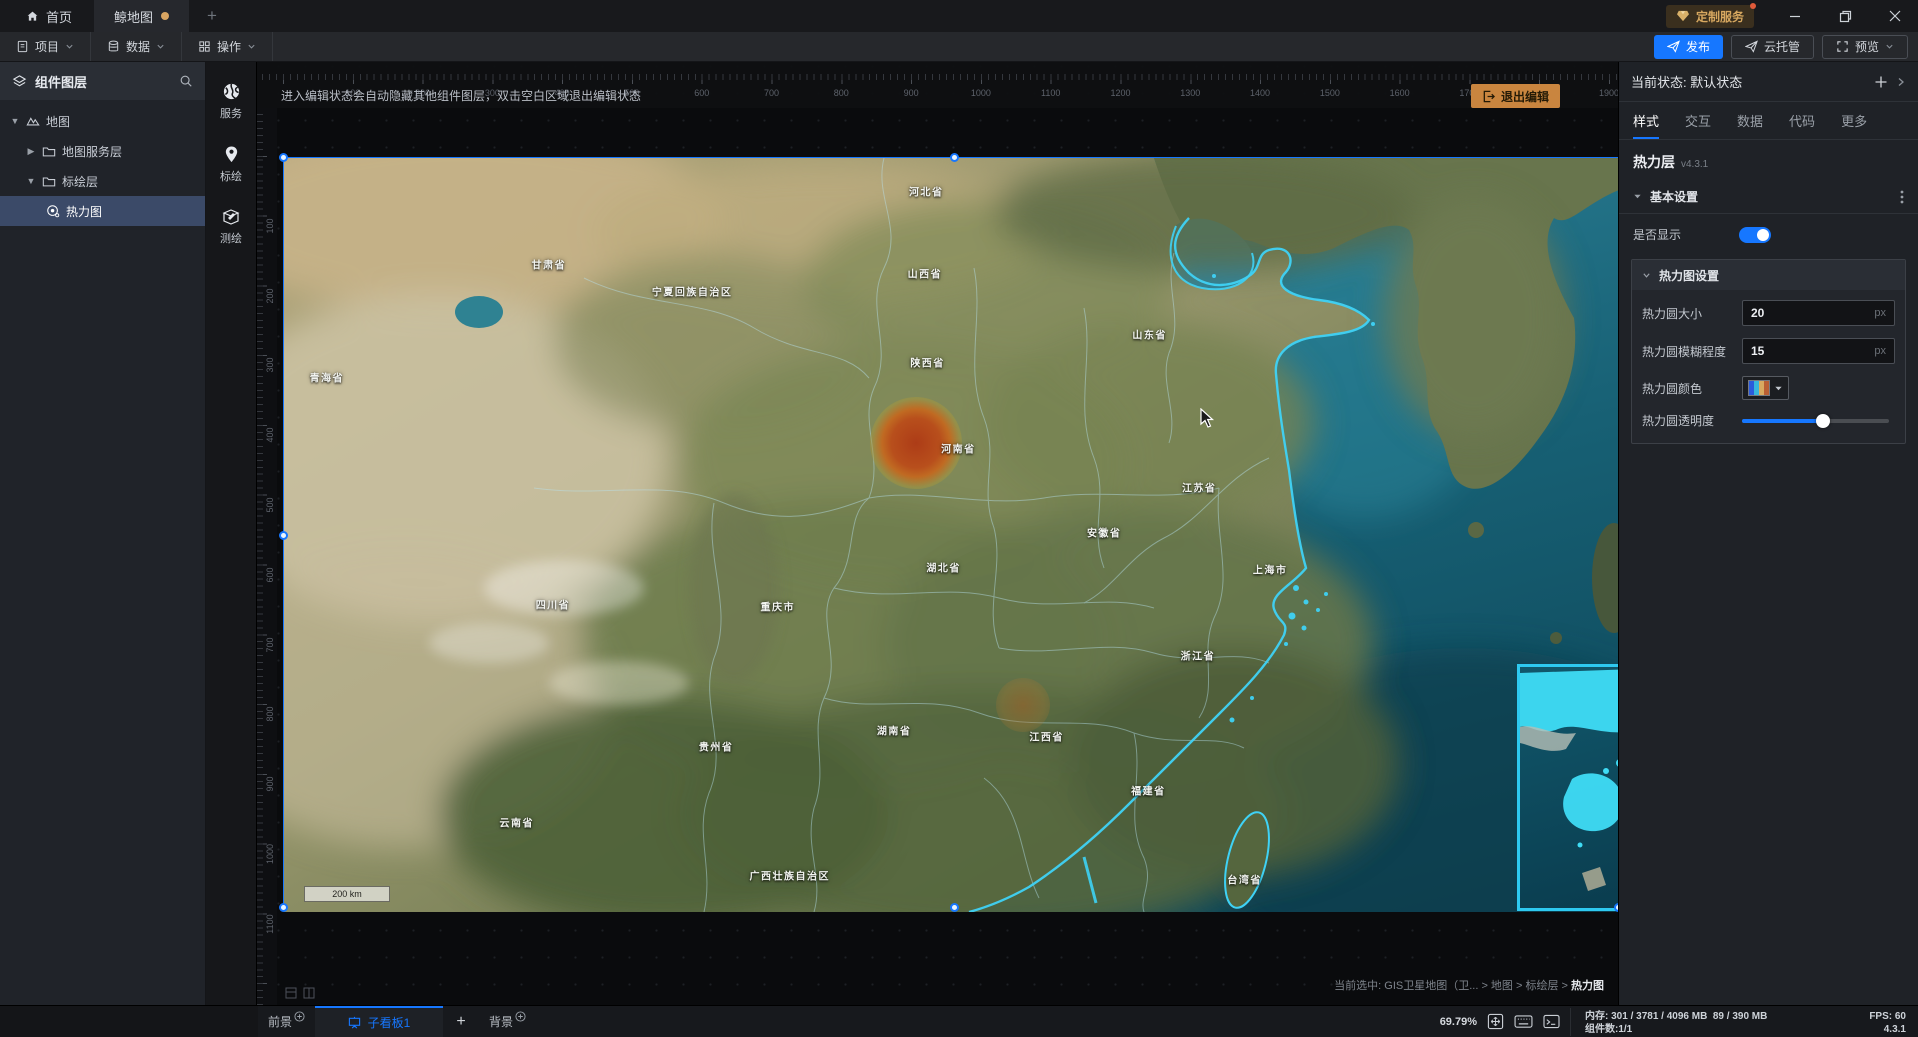 The height and width of the screenshot is (1037, 1918). What do you see at coordinates (1551, 1021) in the screenshot?
I see `console-button` at bounding box center [1551, 1021].